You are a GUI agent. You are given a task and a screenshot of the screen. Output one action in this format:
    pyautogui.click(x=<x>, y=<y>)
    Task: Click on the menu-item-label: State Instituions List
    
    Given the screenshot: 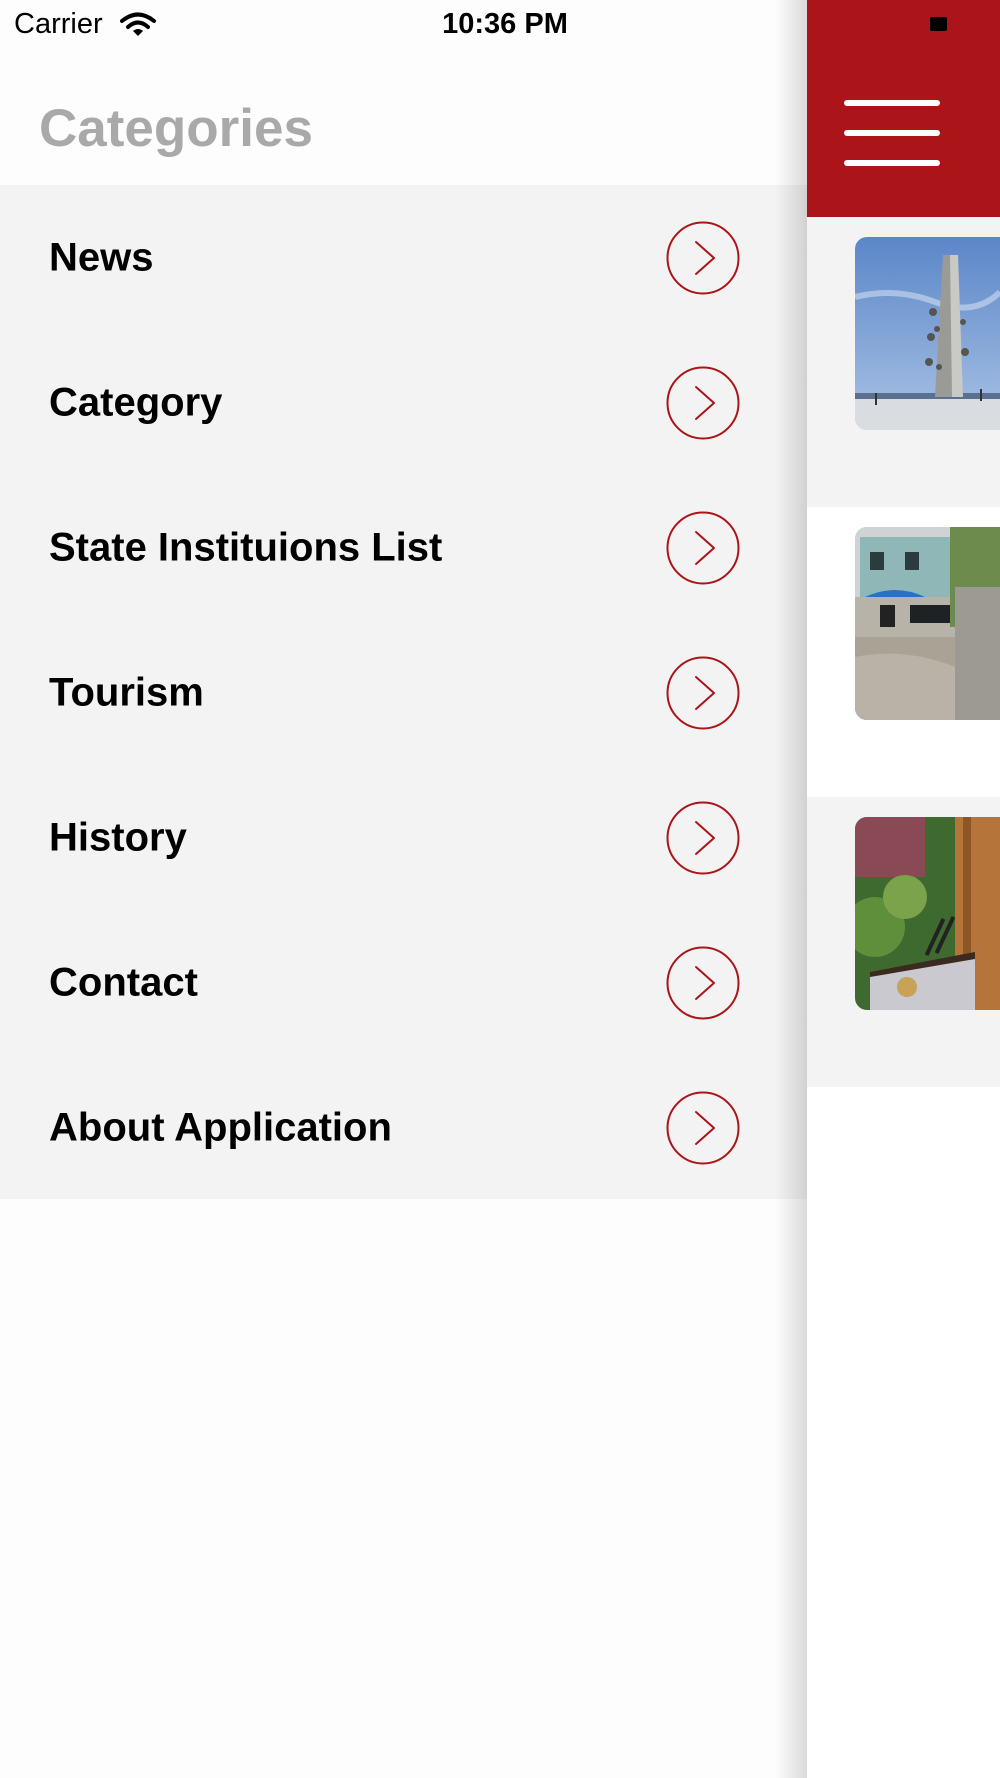 What is the action you would take?
    pyautogui.click(x=246, y=547)
    